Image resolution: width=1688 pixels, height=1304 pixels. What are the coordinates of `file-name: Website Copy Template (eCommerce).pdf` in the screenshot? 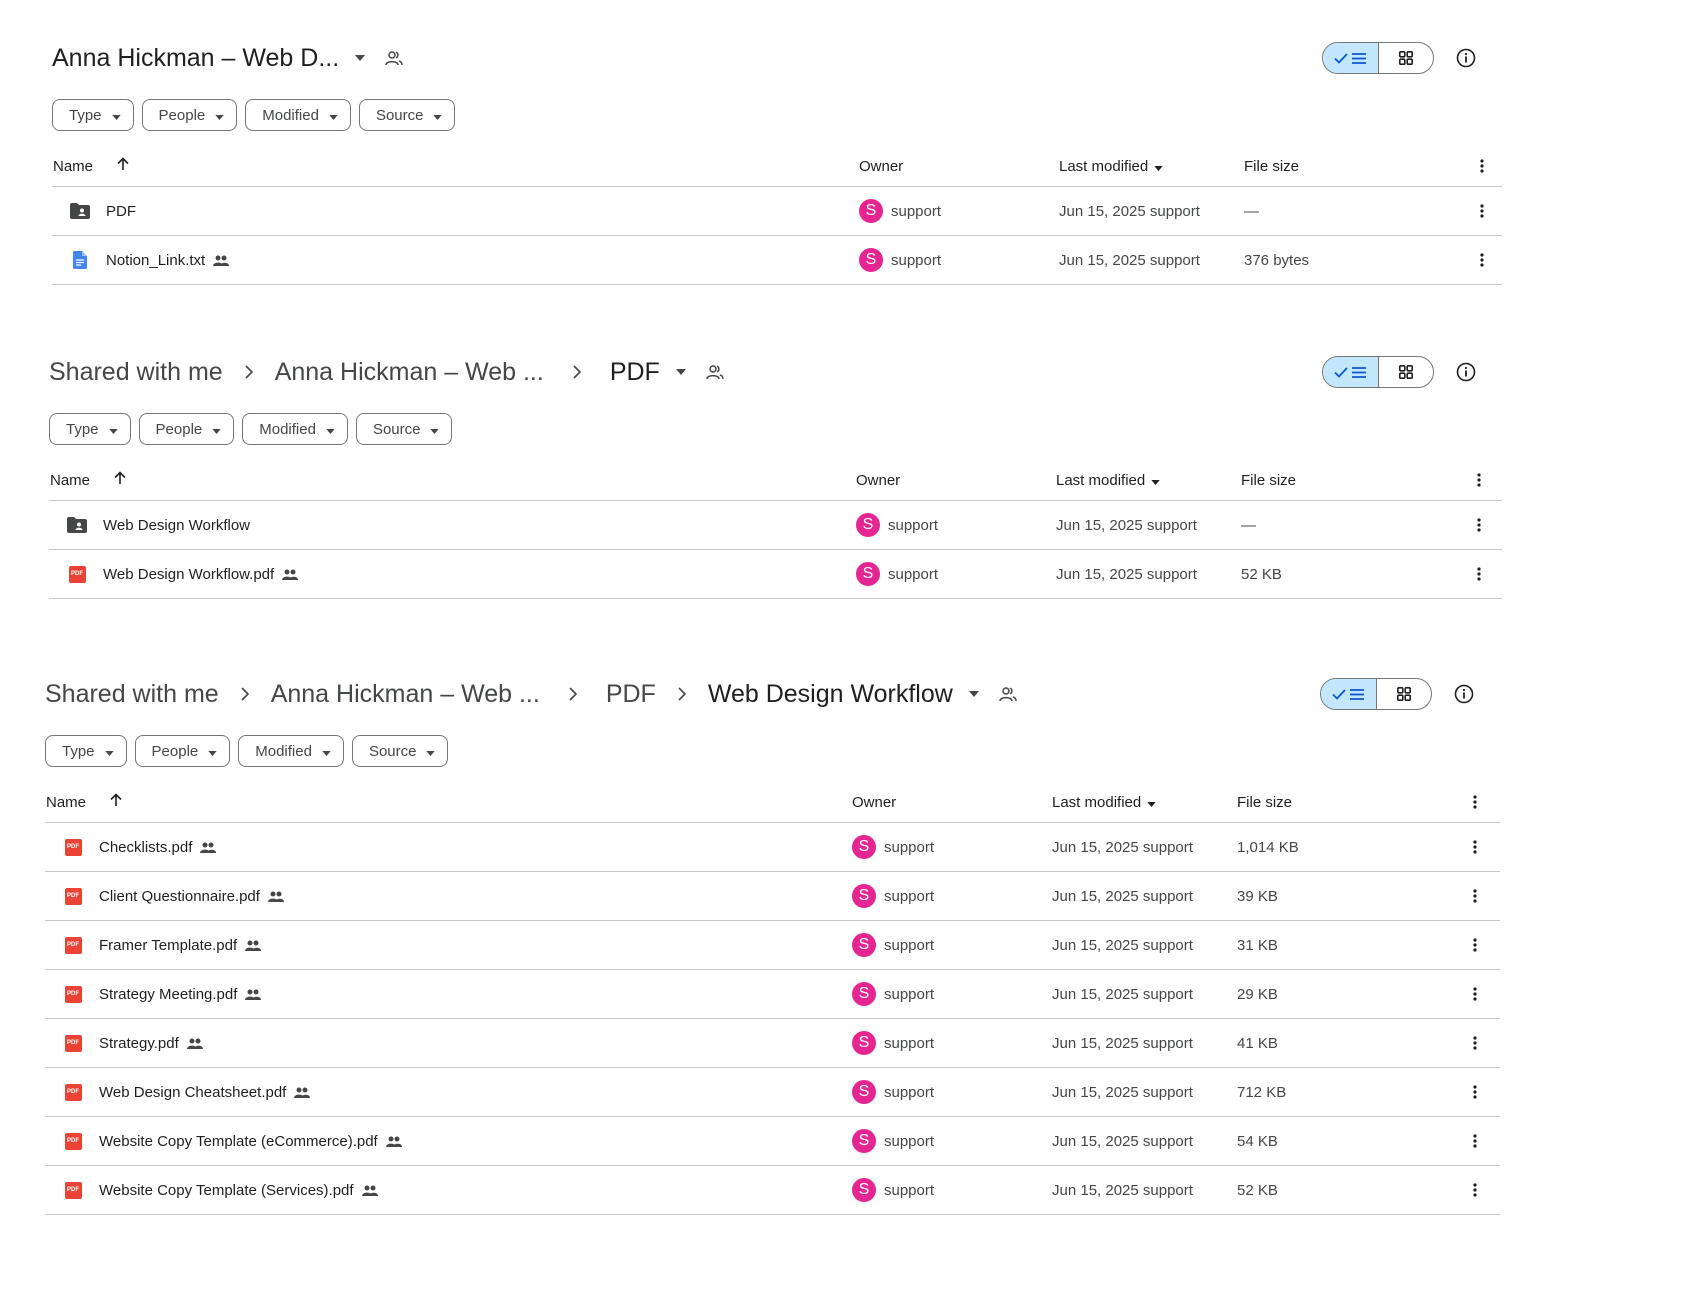 It's located at (238, 1141).